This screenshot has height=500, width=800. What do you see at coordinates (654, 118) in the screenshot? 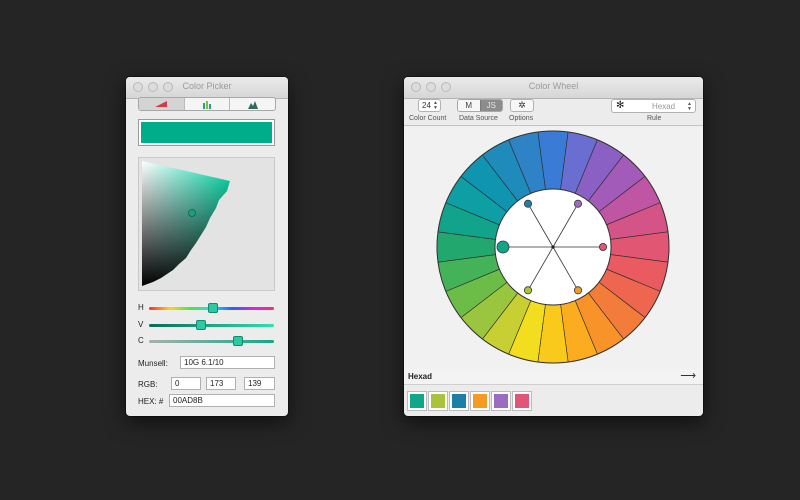
I see `rule-caption: Rule` at bounding box center [654, 118].